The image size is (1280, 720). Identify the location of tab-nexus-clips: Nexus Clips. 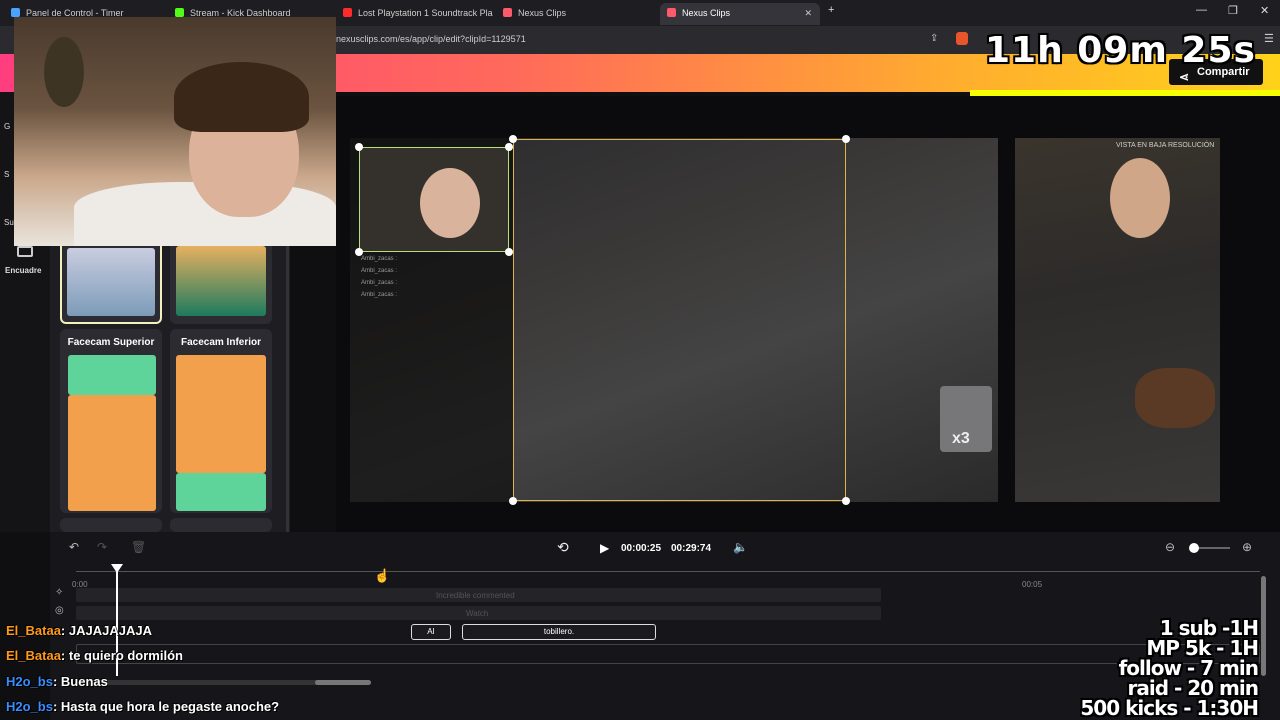
(576, 14).